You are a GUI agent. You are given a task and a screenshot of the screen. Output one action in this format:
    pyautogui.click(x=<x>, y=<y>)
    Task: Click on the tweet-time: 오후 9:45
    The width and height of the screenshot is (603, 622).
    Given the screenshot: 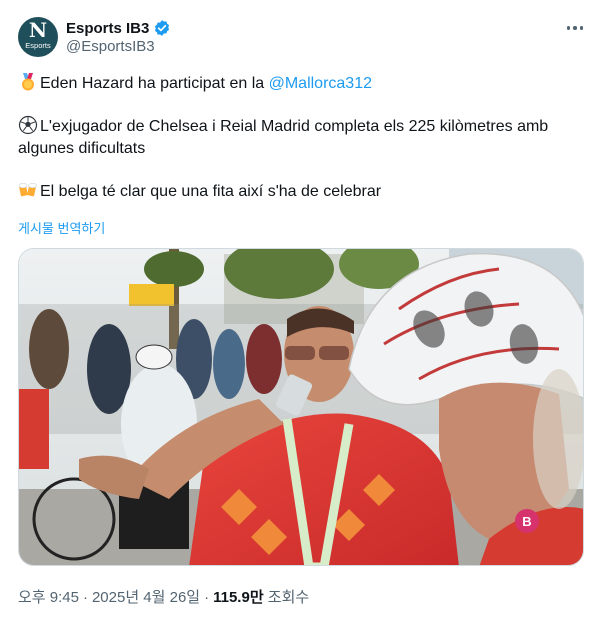 What is the action you would take?
    pyautogui.click(x=48, y=597)
    